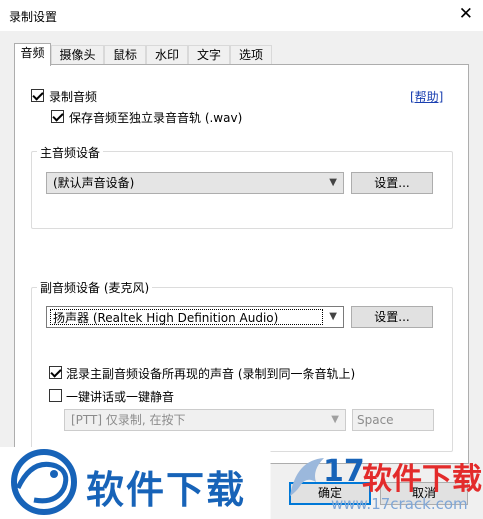 Image resolution: width=483 pixels, height=519 pixels. What do you see at coordinates (166, 489) in the screenshot?
I see `watermark-left-text: 软件下载` at bounding box center [166, 489].